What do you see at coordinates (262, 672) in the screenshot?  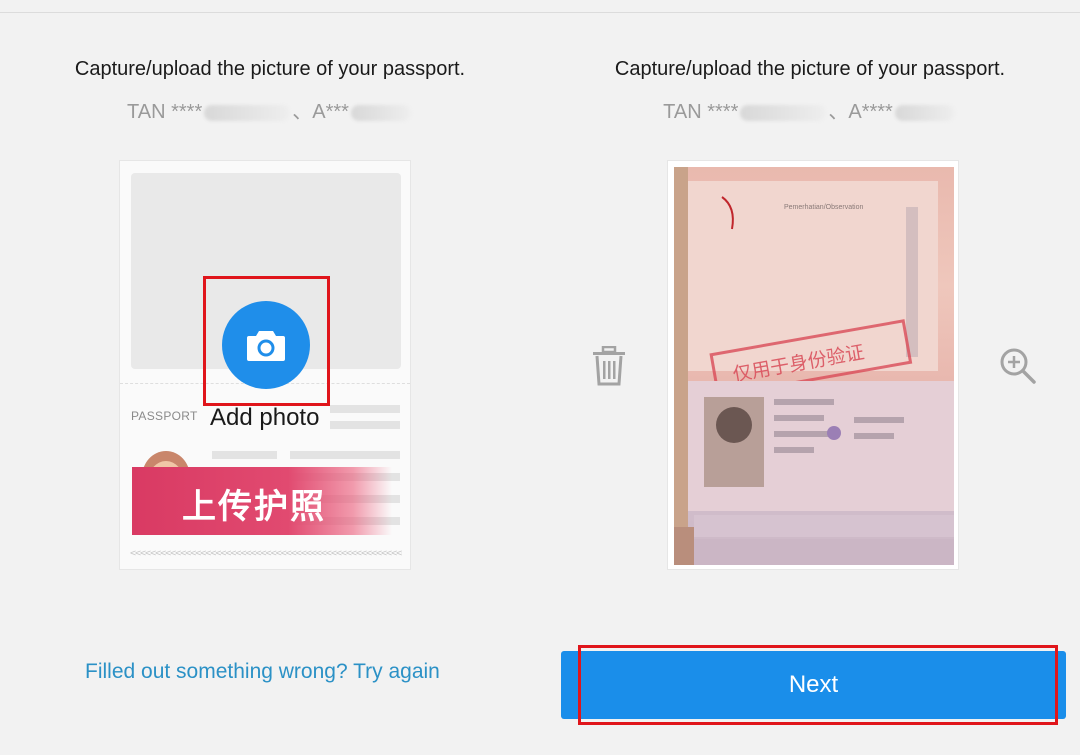 I see `try-again-link: Filled out something wrong? Try again` at bounding box center [262, 672].